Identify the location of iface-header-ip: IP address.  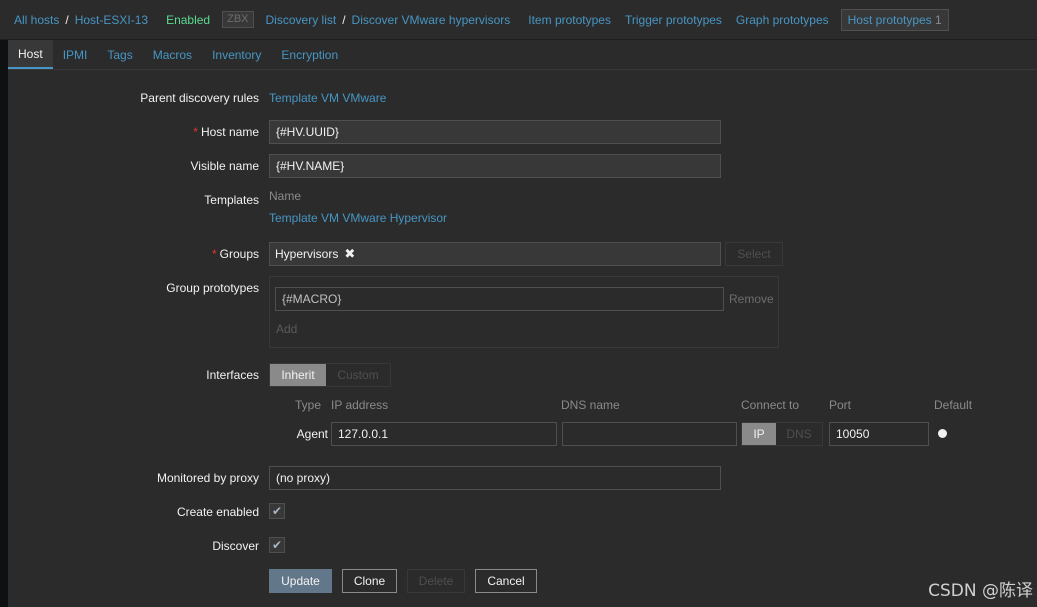
(360, 405).